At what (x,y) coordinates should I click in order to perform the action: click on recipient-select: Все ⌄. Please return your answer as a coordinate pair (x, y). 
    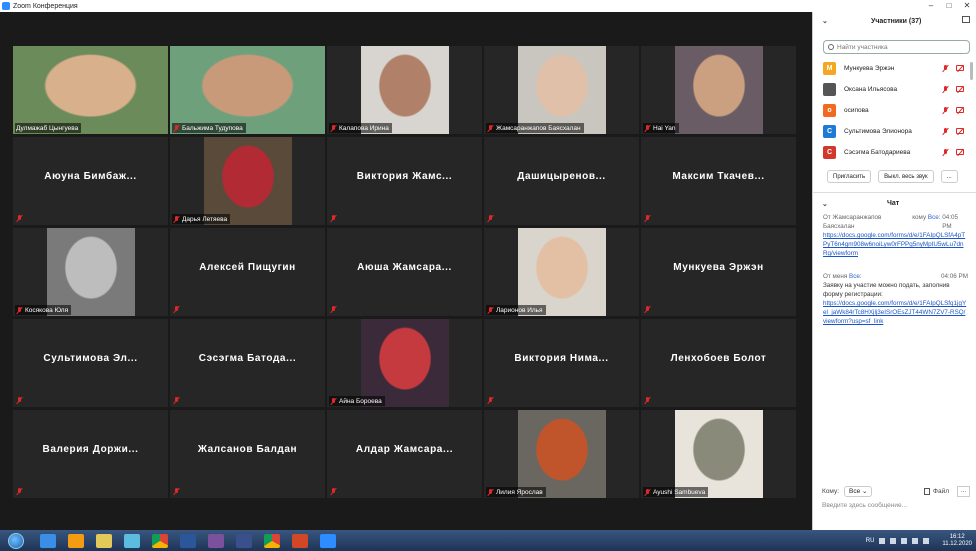
    Looking at the image, I should click on (858, 491).